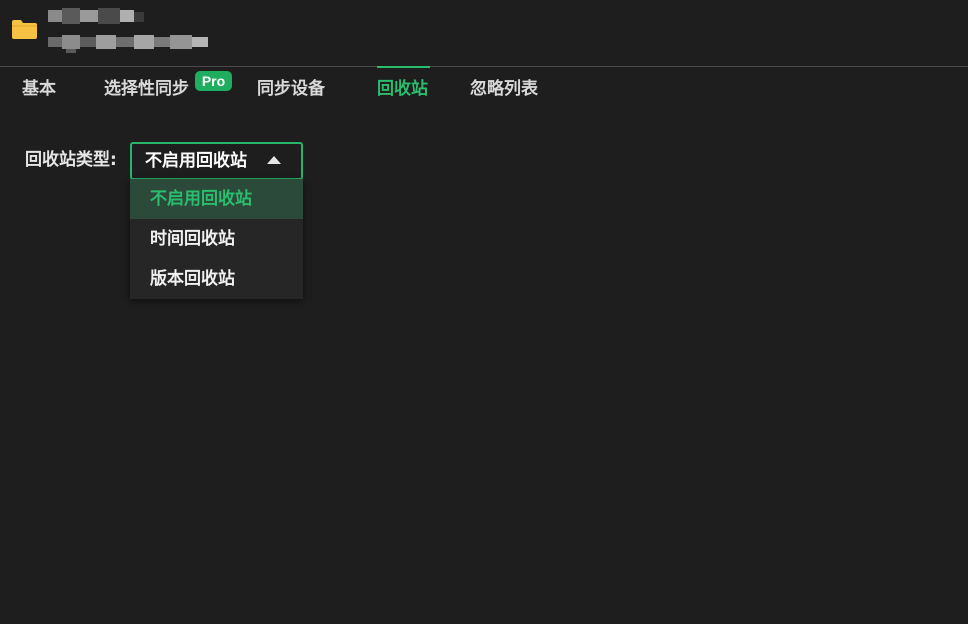 The width and height of the screenshot is (968, 624). I want to click on header-divider, so click(484, 66).